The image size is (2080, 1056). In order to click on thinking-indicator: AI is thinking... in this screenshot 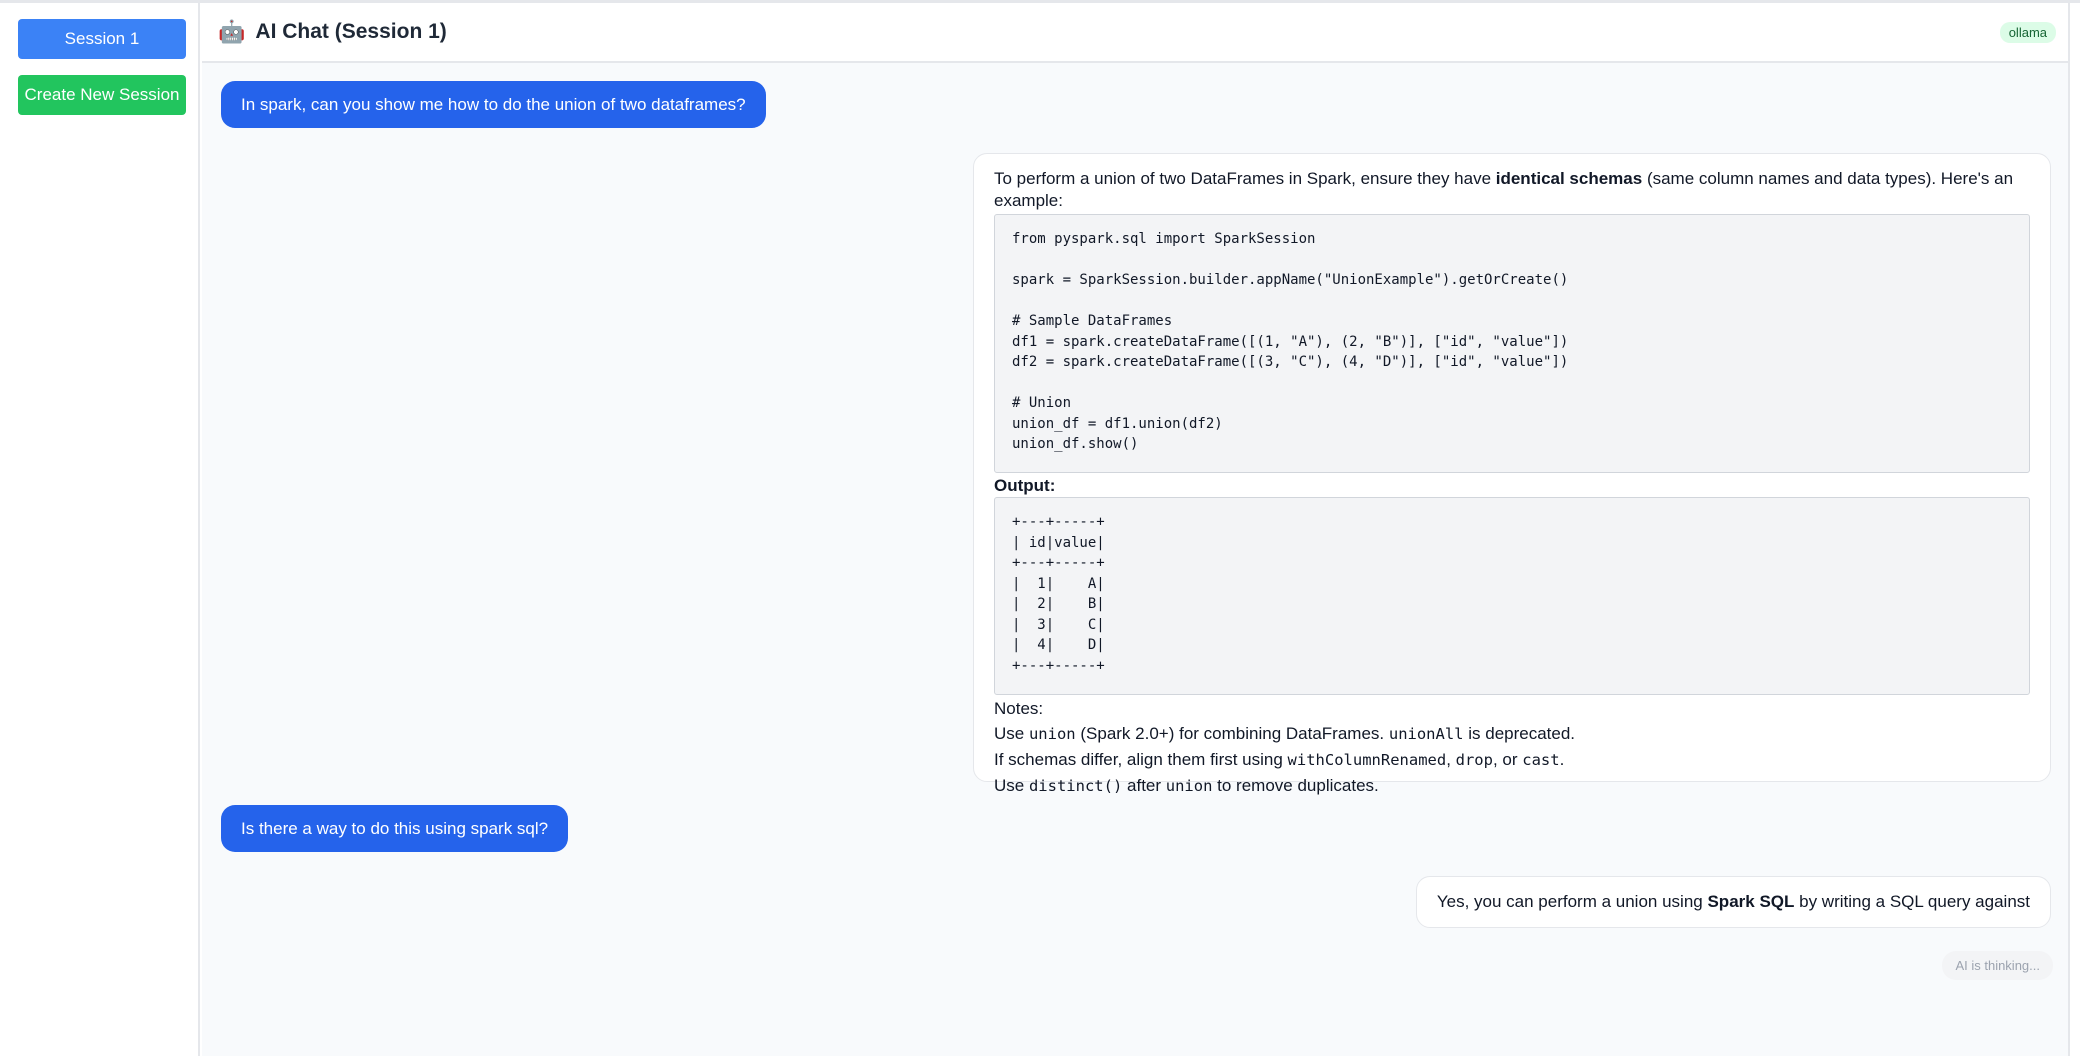, I will do `click(1997, 965)`.